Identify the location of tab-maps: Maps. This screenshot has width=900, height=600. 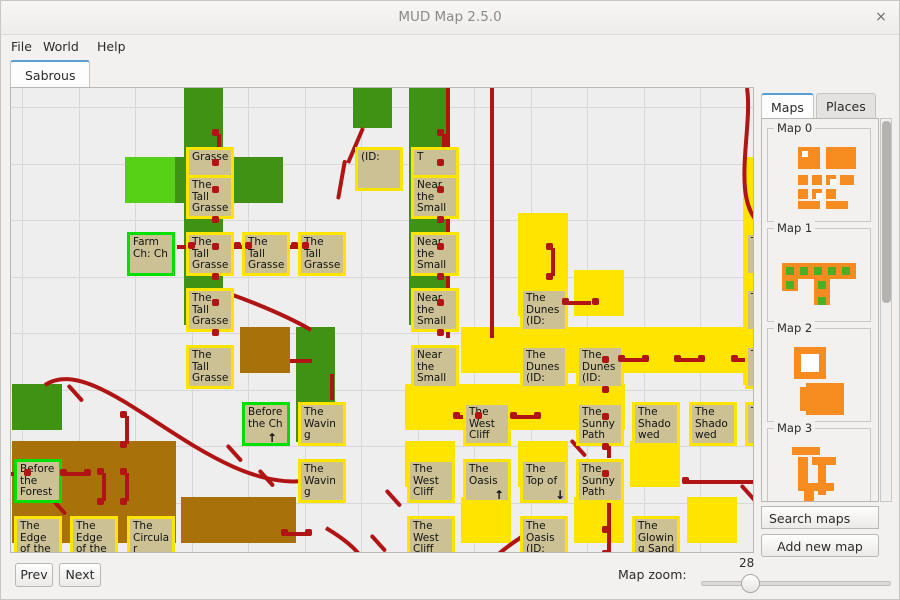
(787, 106).